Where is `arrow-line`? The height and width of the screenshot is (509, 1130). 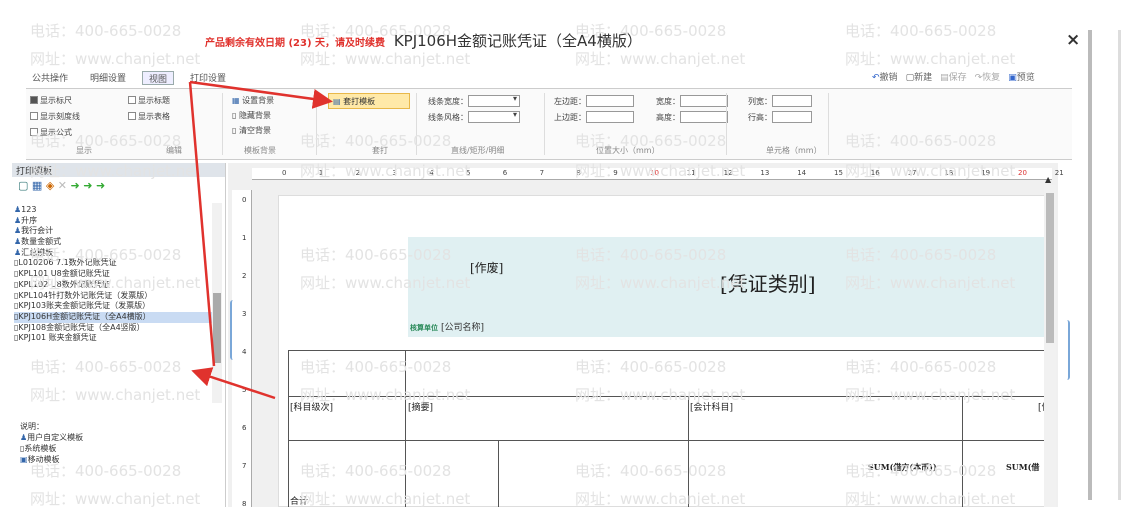
arrow-line is located at coordinates (202, 224).